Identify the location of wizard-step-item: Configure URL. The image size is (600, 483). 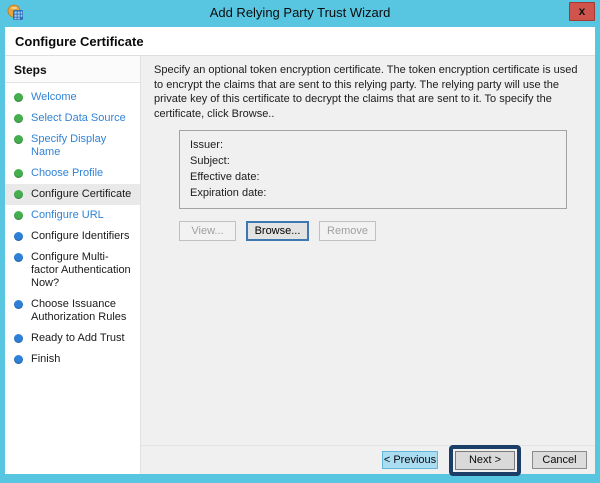
(72, 215).